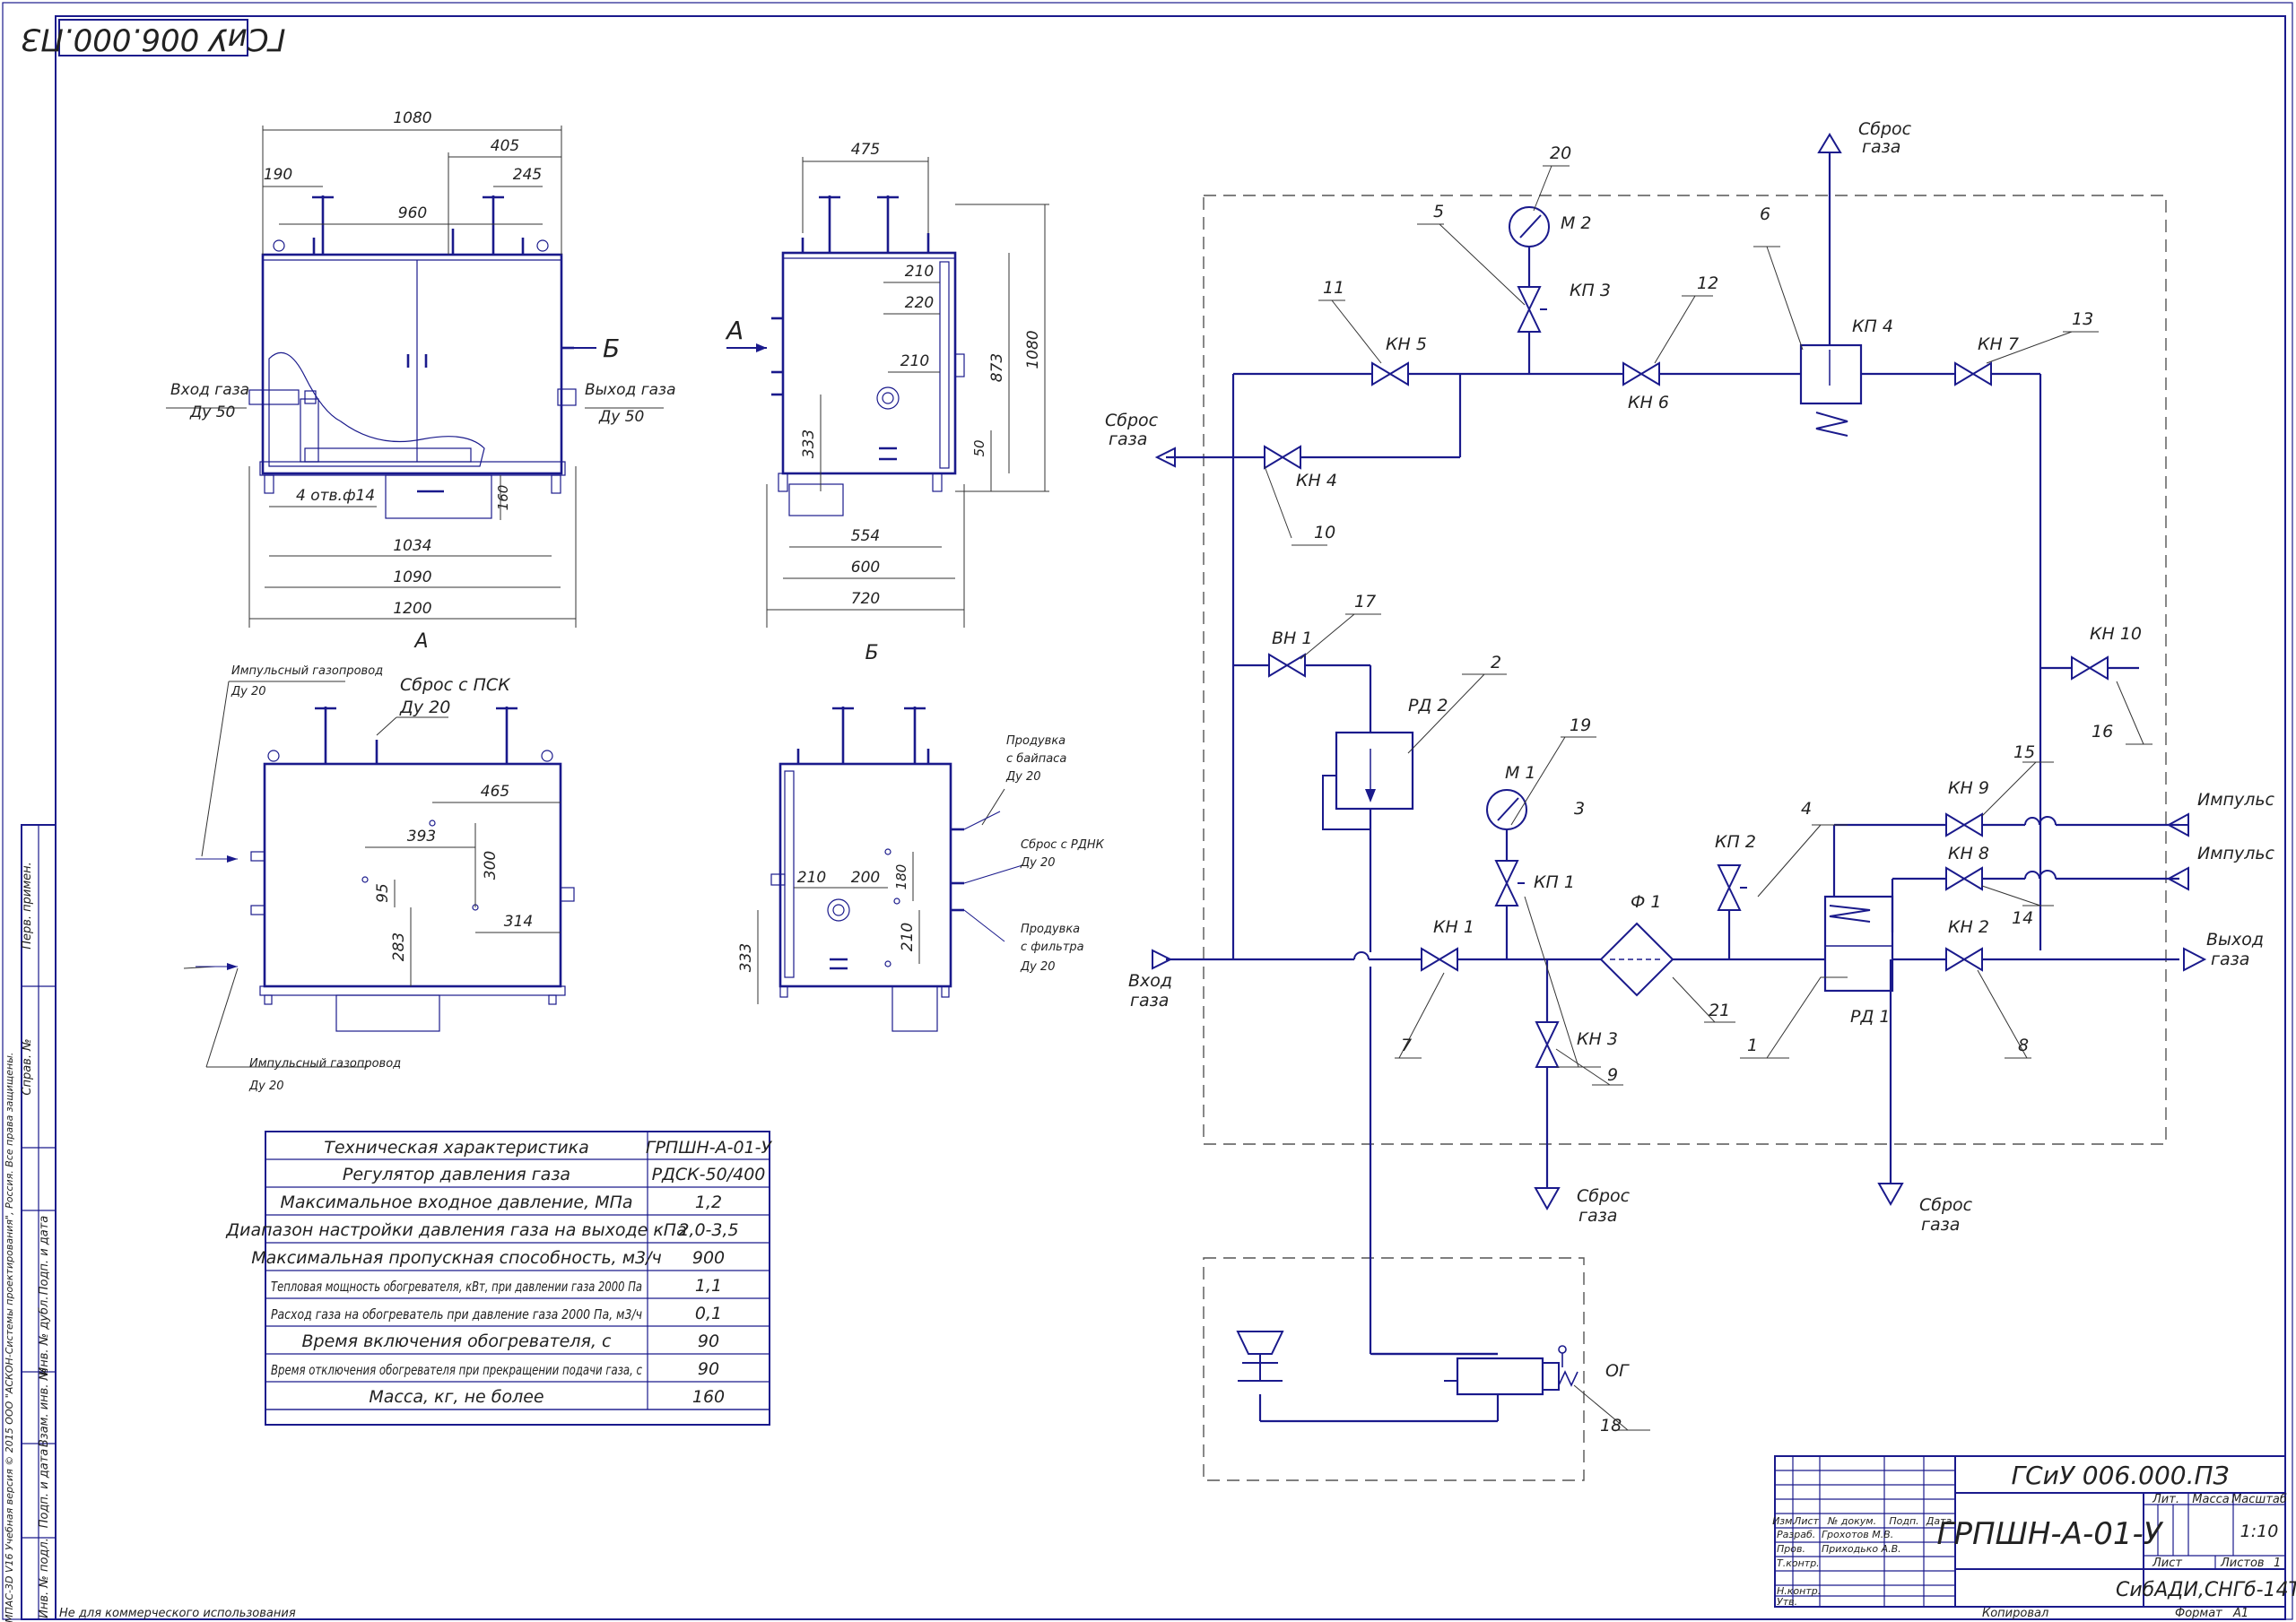 Image resolution: width=2296 pixels, height=1622 pixels. I want to click on strip-podl: Инв. № подл., so click(44, 1578).